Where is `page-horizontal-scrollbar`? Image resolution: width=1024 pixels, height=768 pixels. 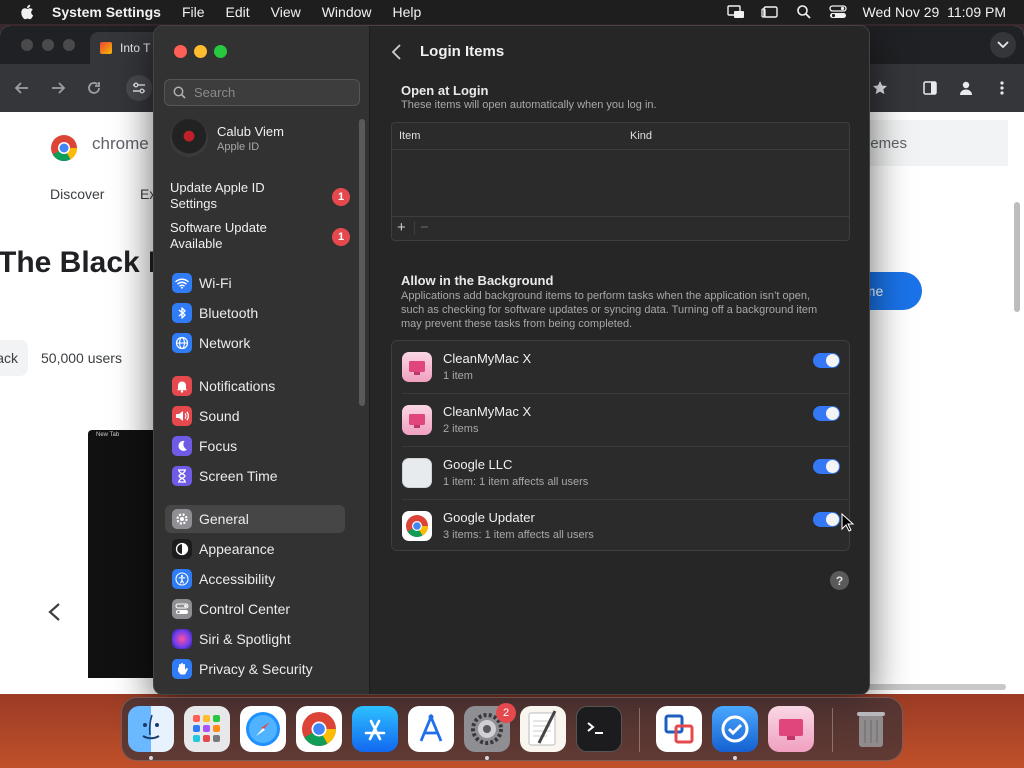
page-horizontal-scrollbar is located at coordinates (933, 687).